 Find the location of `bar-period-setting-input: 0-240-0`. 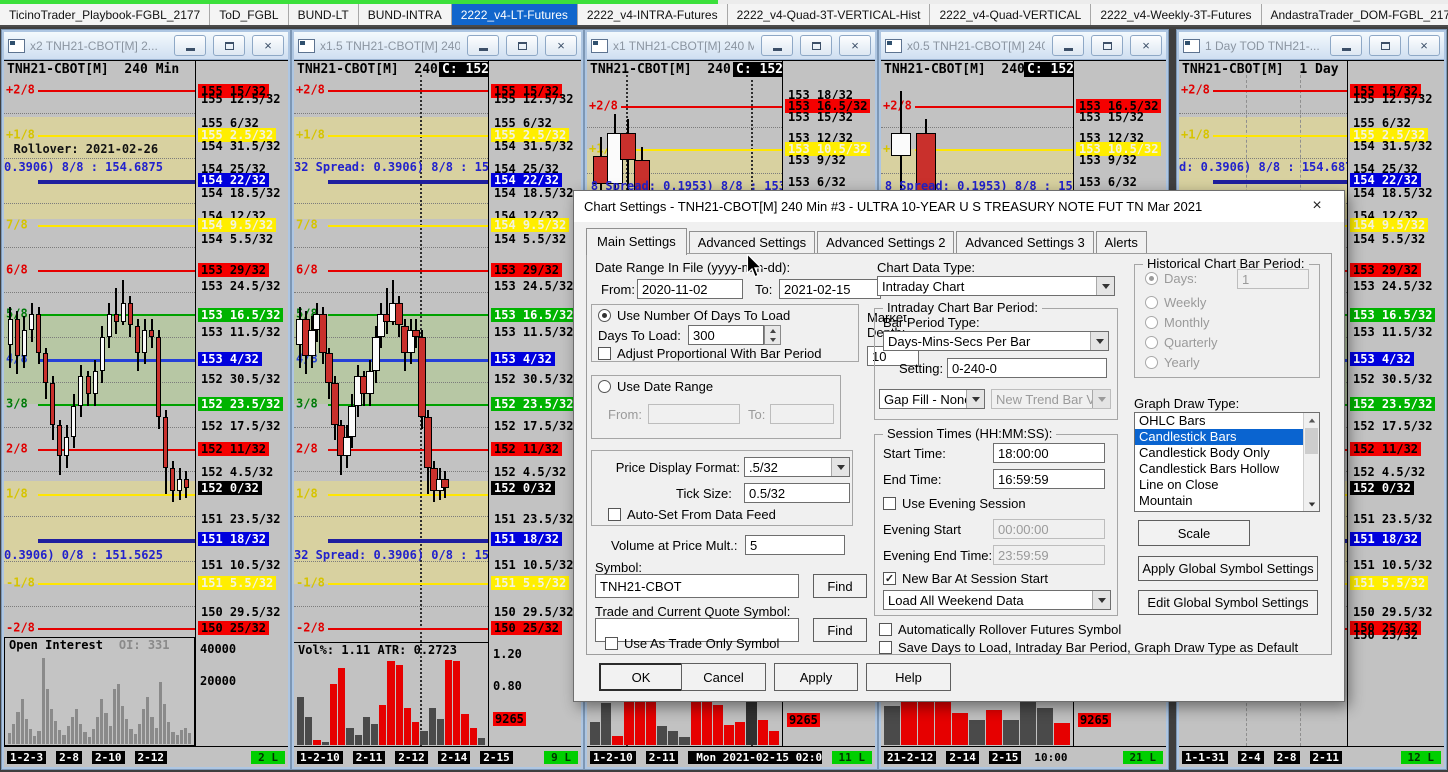

bar-period-setting-input: 0-240-0 is located at coordinates (1027, 368).